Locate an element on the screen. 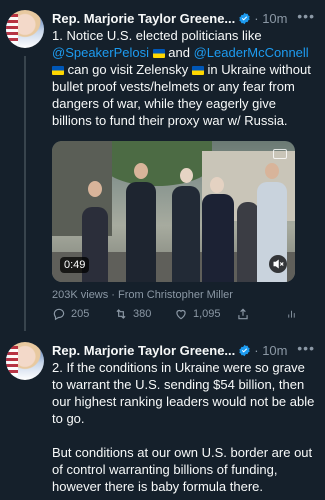 The image size is (325, 500). tweet-text-part: and is located at coordinates (181, 52).